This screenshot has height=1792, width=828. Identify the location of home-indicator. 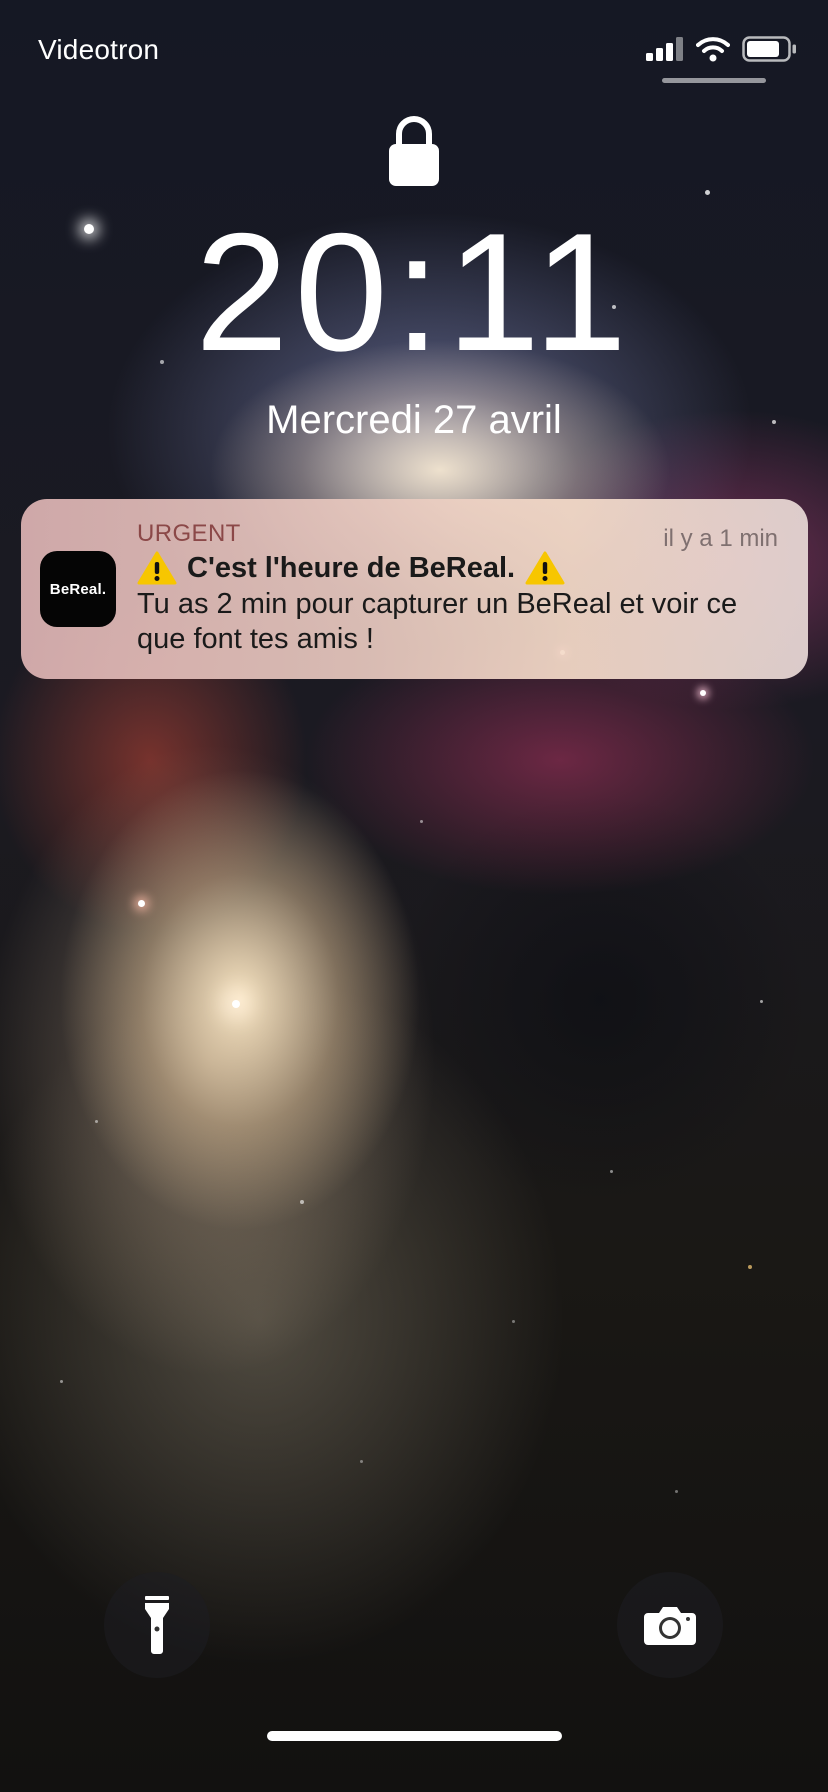
(414, 1736).